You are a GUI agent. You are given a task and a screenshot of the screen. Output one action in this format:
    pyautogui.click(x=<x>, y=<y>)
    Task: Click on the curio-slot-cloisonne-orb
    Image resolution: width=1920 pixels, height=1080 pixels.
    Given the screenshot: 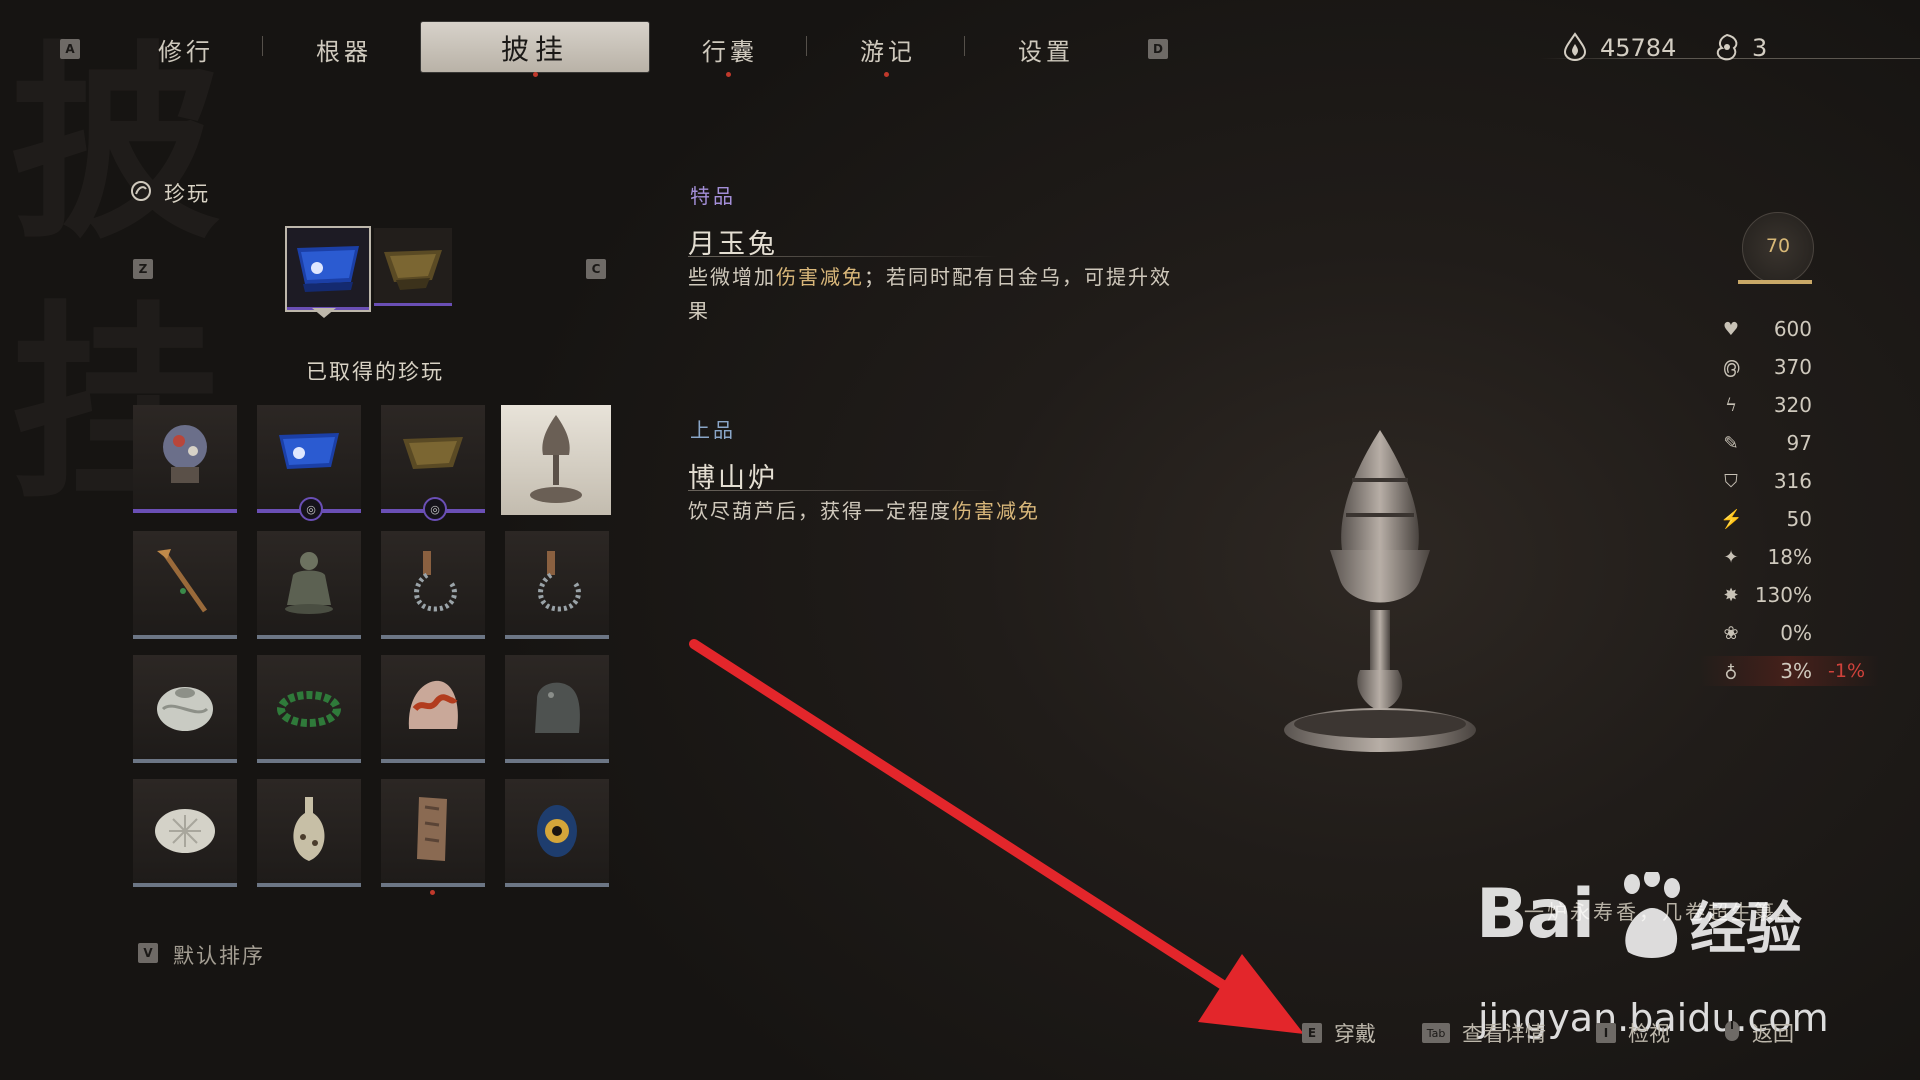 What is the action you would take?
    pyautogui.click(x=185, y=459)
    